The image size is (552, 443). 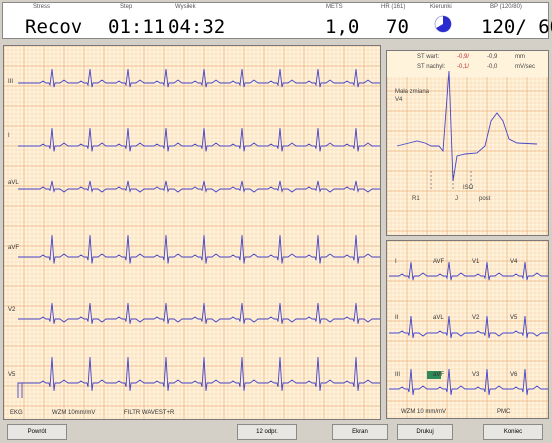 I want to click on screen-button: Ekran, so click(x=360, y=432).